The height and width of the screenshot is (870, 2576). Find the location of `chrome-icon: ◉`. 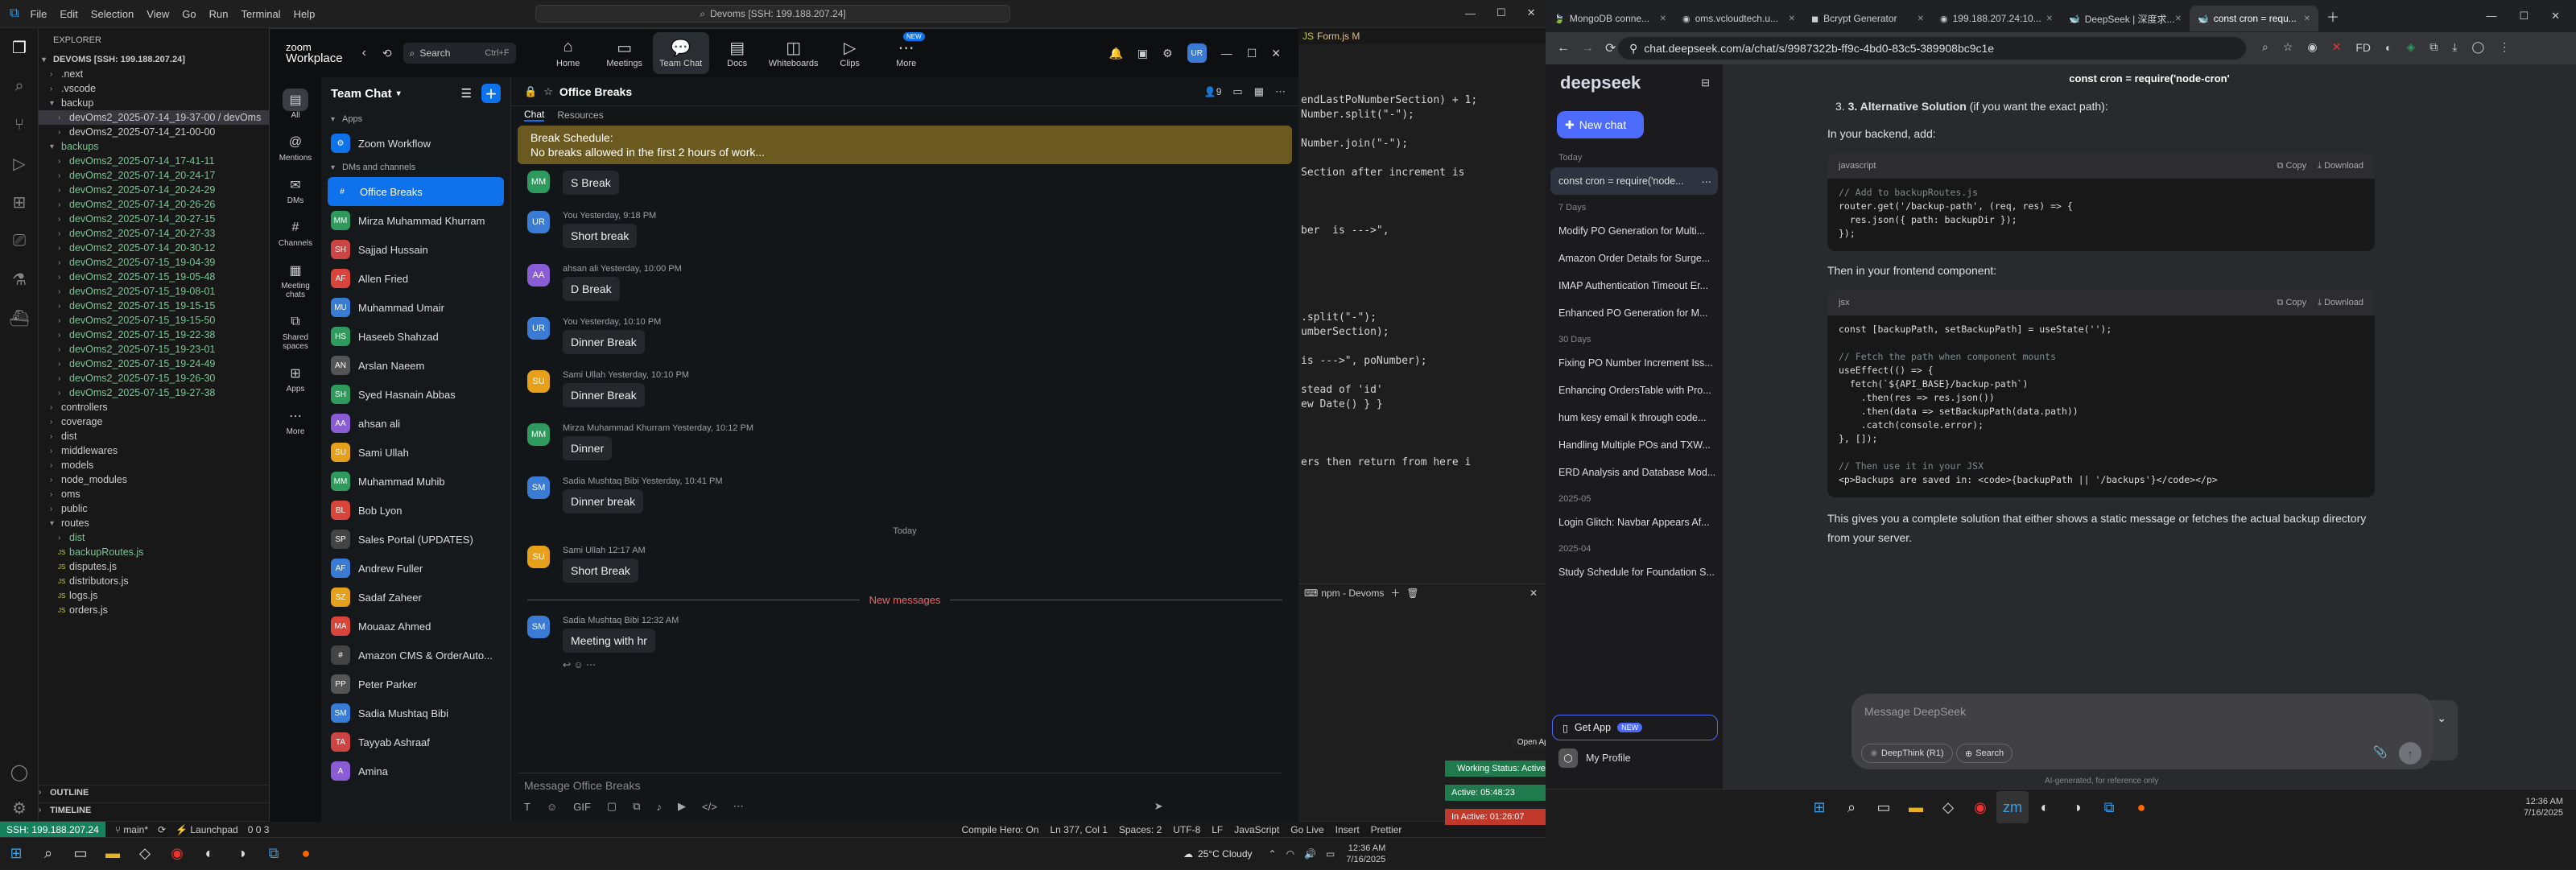

chrome-icon: ◉ is located at coordinates (177, 854).